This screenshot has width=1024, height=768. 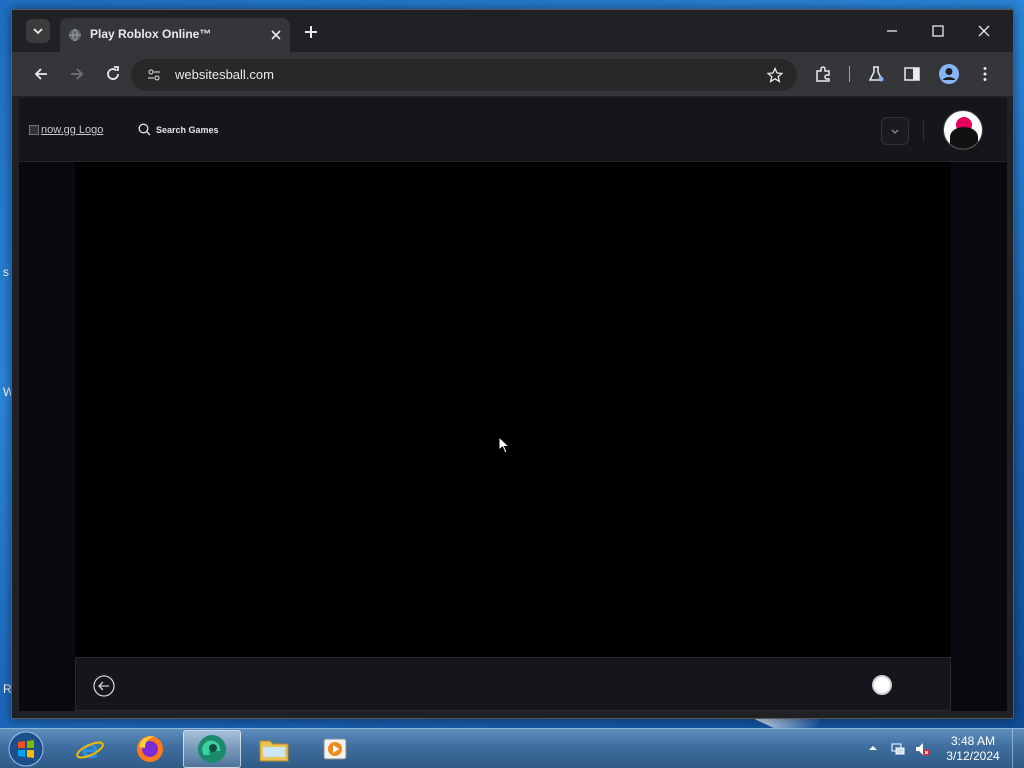 I want to click on maximize-icon, so click(x=938, y=31).